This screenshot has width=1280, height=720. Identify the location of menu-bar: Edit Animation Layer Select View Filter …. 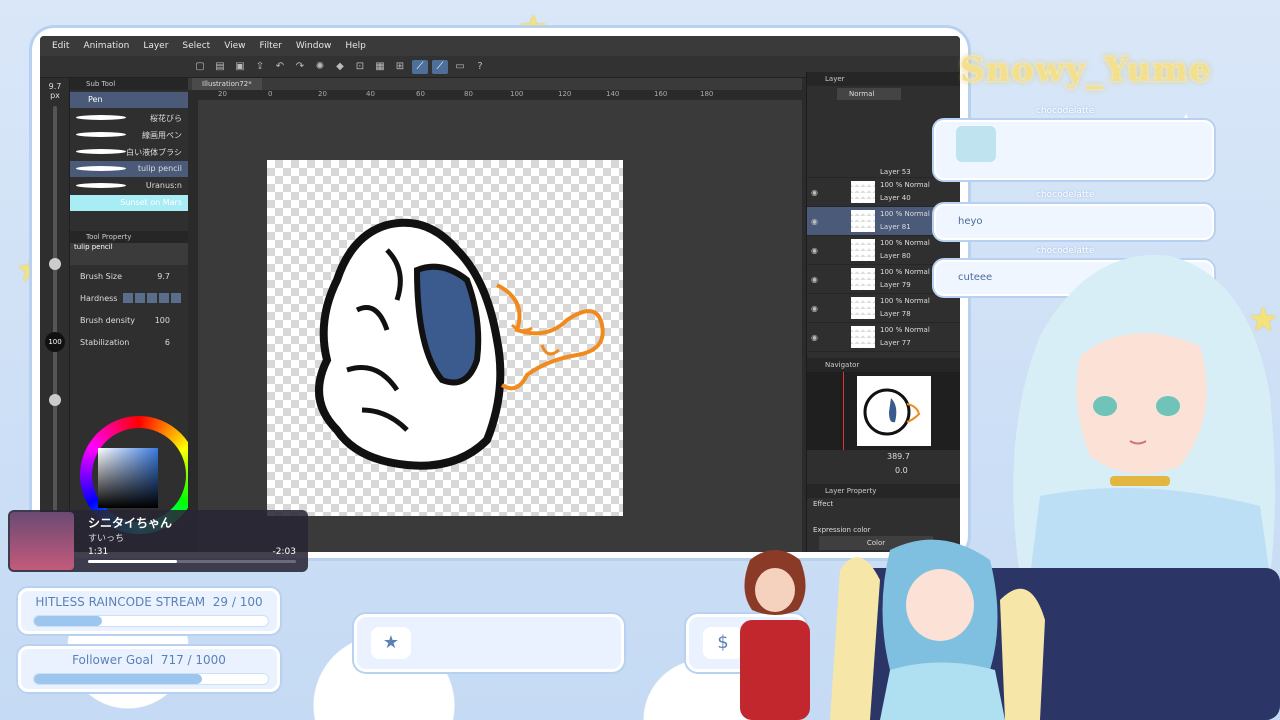
(500, 46).